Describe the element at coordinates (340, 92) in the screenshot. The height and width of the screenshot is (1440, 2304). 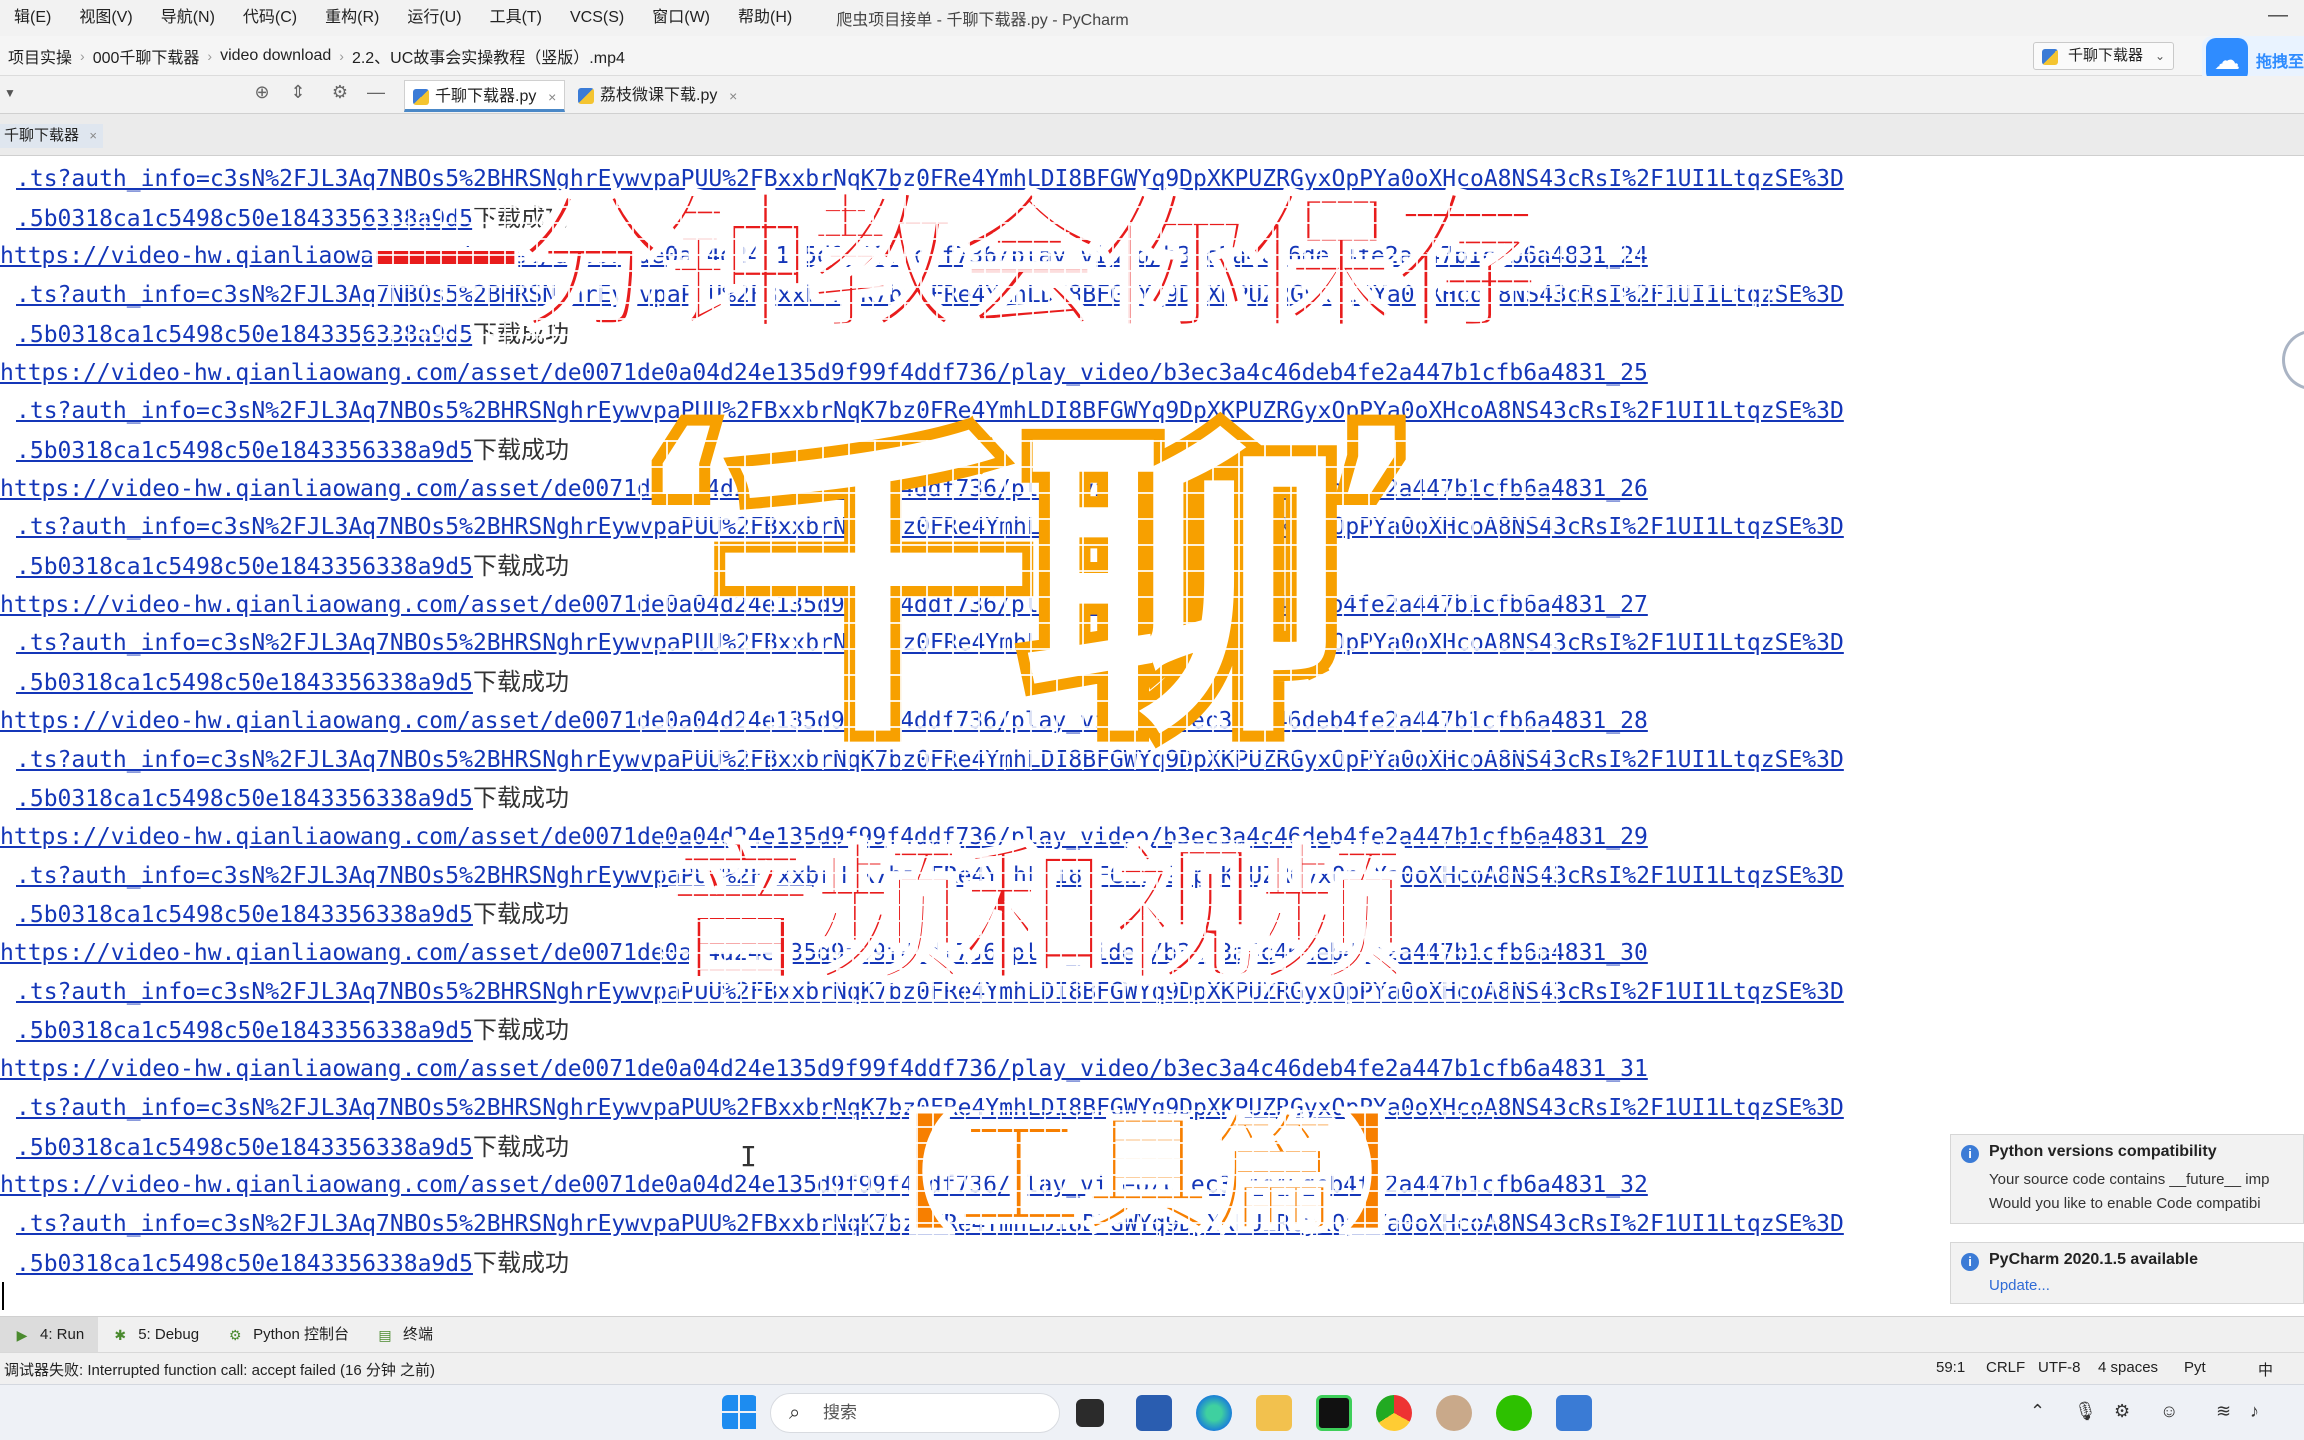
I see `gear-icon: ⚙` at that location.